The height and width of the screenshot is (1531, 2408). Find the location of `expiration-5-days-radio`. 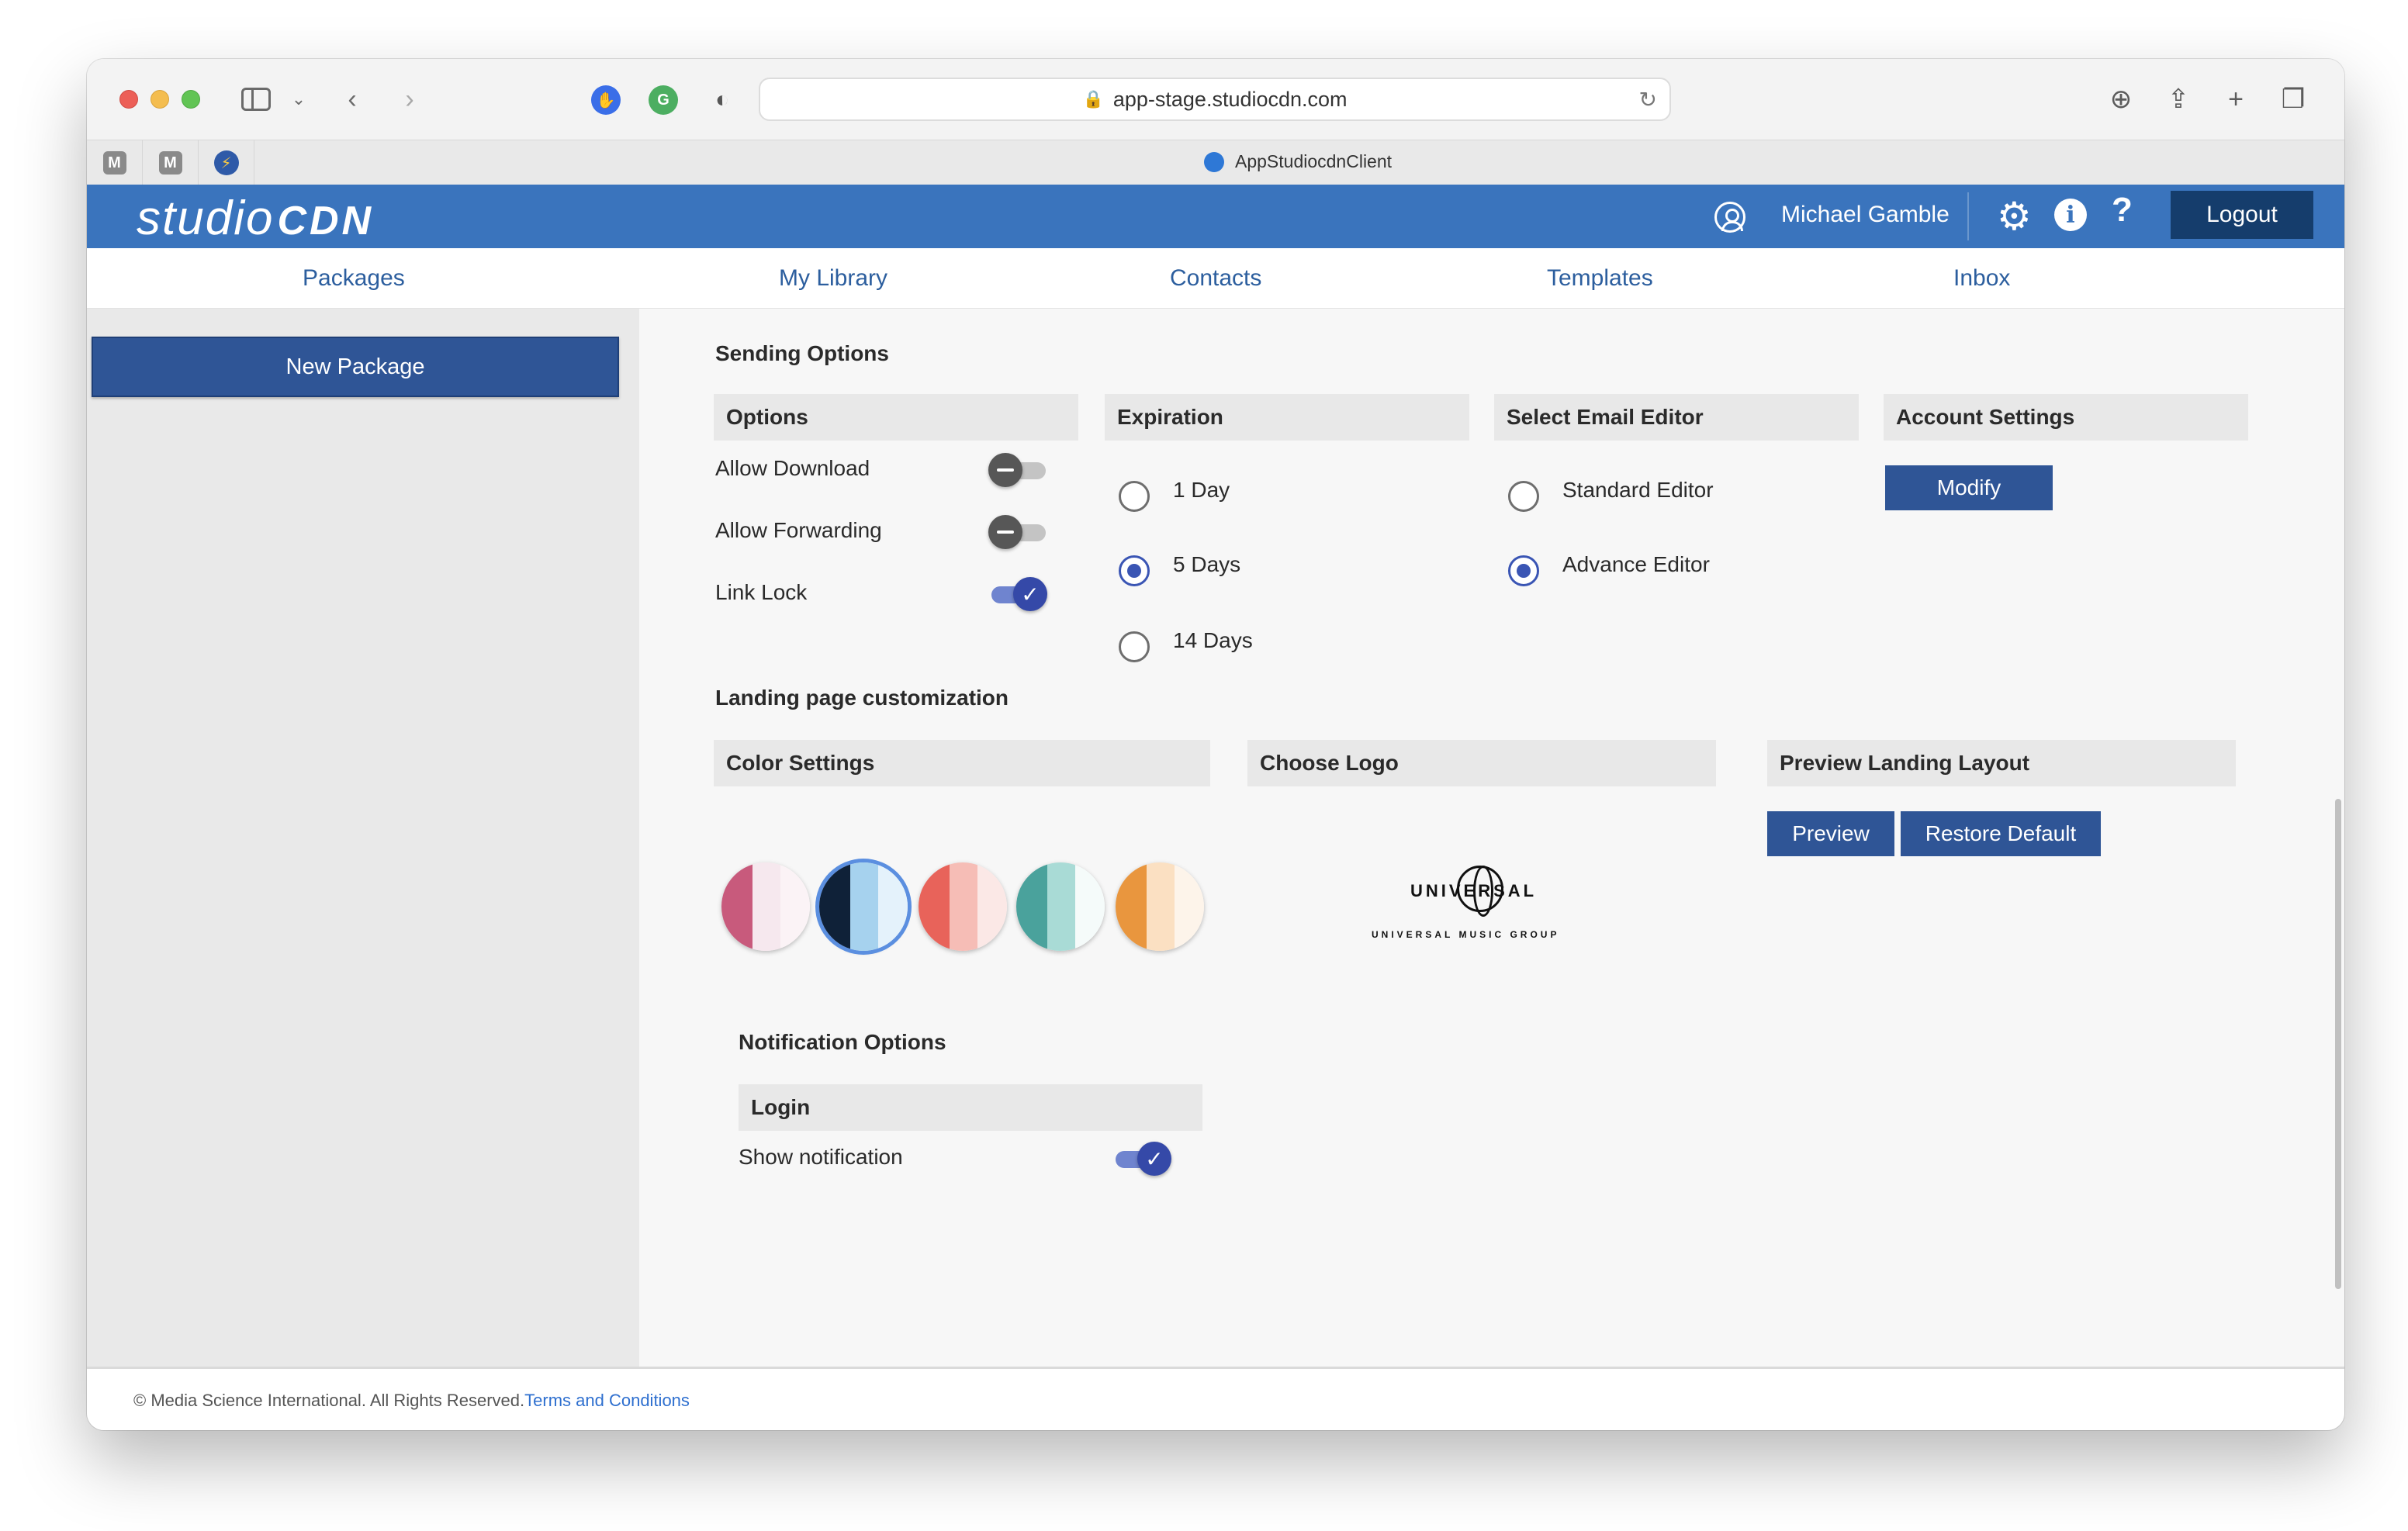

expiration-5-days-radio is located at coordinates (1134, 570).